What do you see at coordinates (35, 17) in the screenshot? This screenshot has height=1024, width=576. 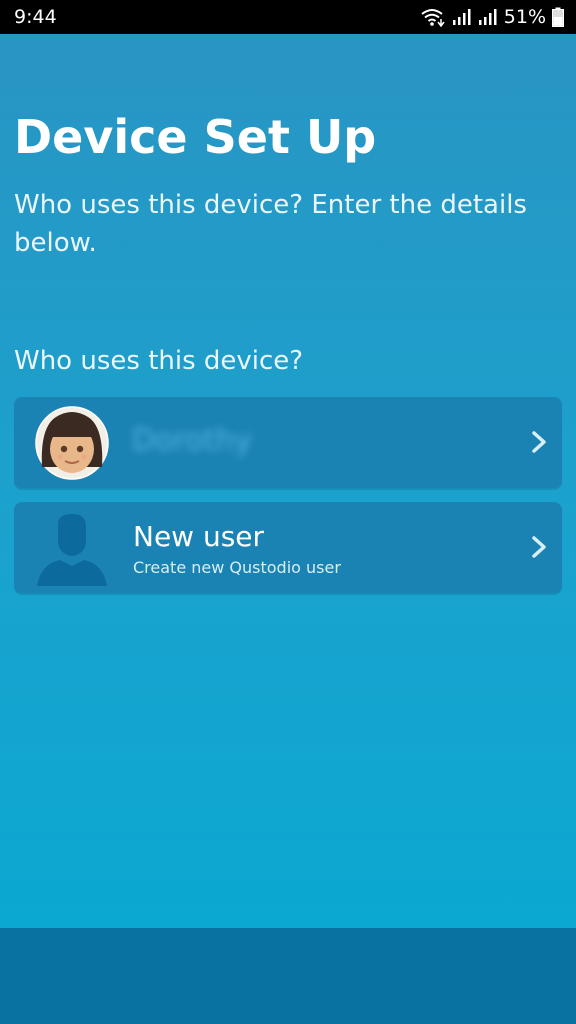 I see `status-time: 9:44` at bounding box center [35, 17].